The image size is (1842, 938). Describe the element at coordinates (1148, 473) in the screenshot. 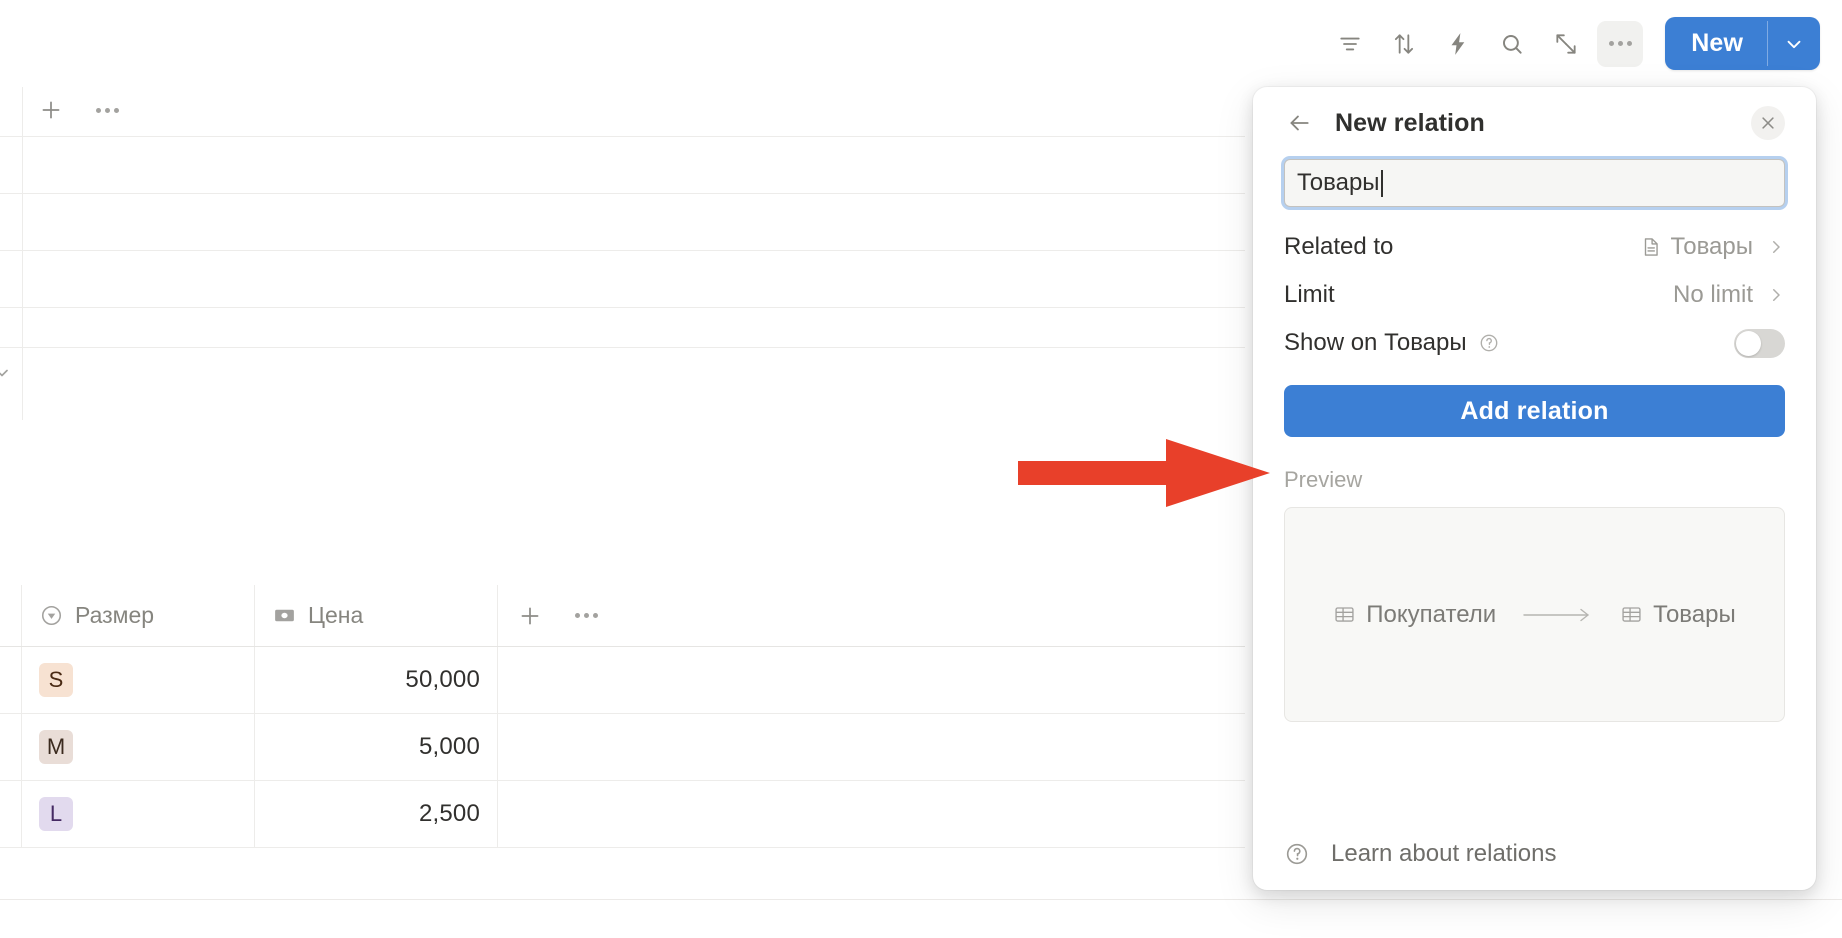

I see `callout-arrow` at that location.